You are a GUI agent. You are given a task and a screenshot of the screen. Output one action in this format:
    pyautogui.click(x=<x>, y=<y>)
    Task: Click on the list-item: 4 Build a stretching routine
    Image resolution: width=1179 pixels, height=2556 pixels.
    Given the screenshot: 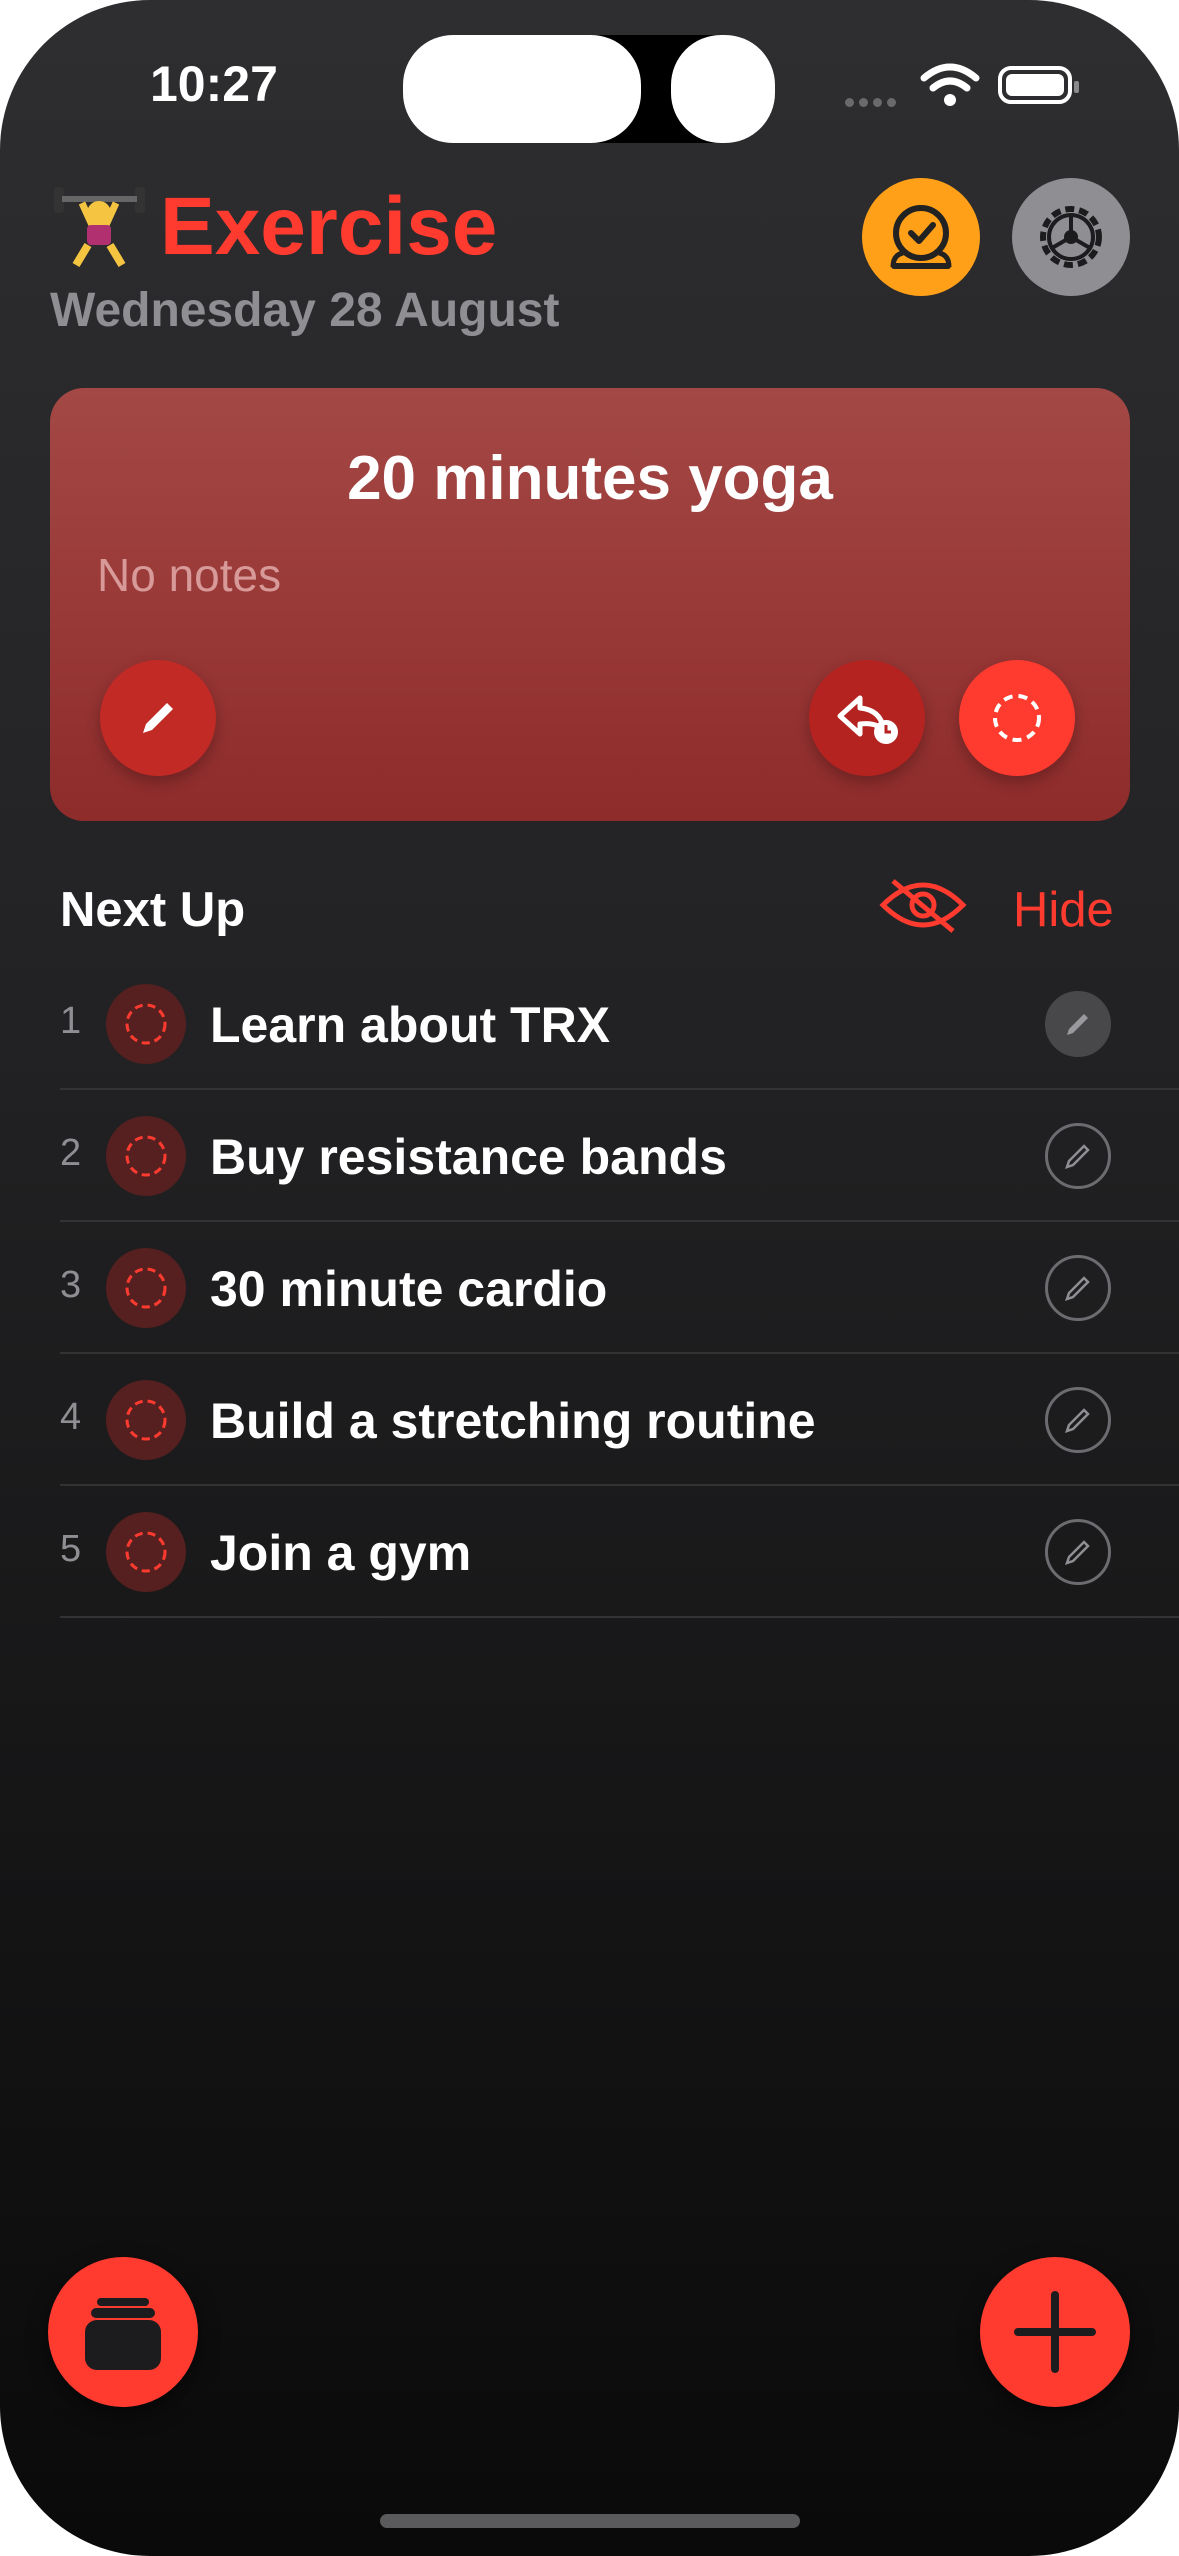 What is the action you would take?
    pyautogui.click(x=589, y=1420)
    